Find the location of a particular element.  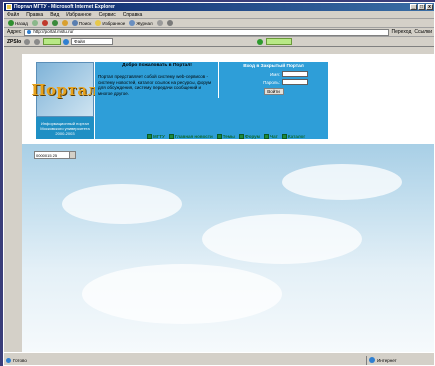

nav-news: Главная новости is located at coordinates (190, 136).